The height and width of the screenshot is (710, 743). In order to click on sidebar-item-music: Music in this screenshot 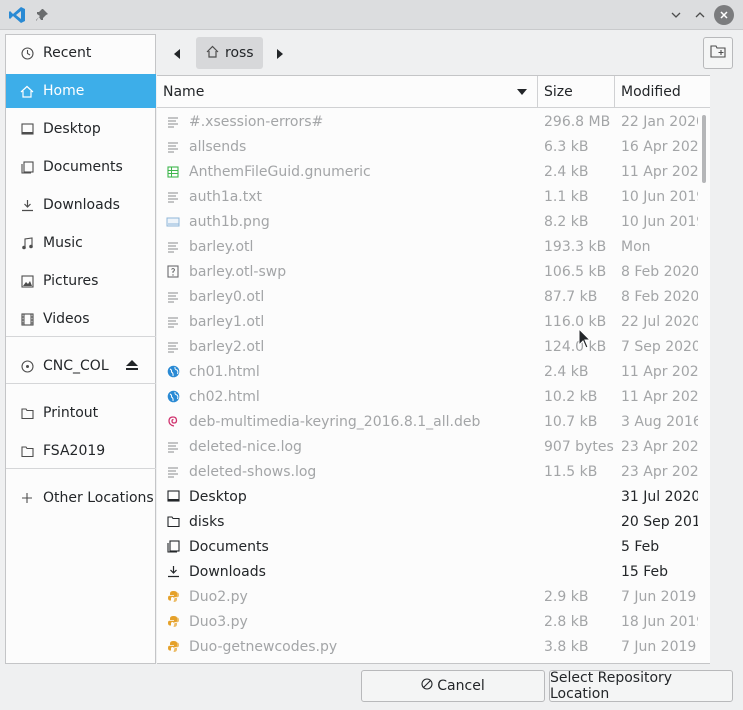, I will do `click(81, 243)`.